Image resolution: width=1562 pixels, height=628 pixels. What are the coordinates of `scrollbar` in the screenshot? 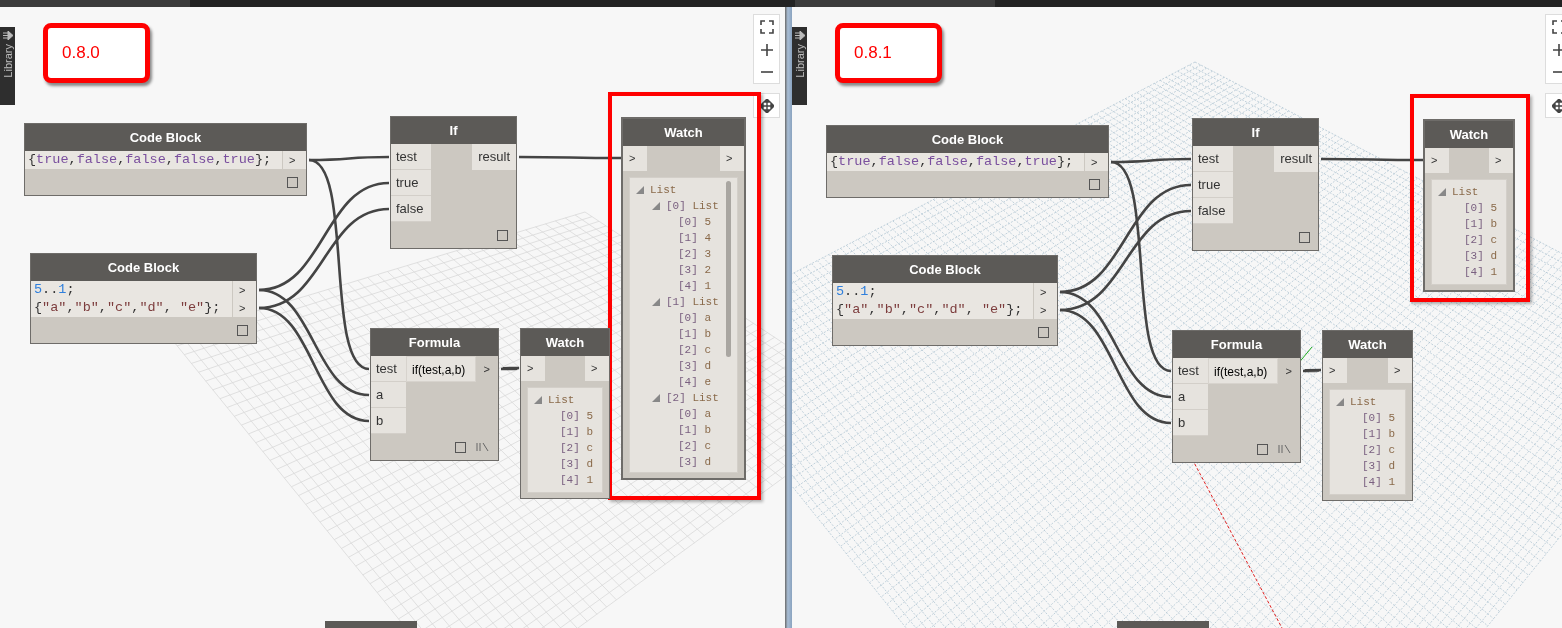 It's located at (728, 269).